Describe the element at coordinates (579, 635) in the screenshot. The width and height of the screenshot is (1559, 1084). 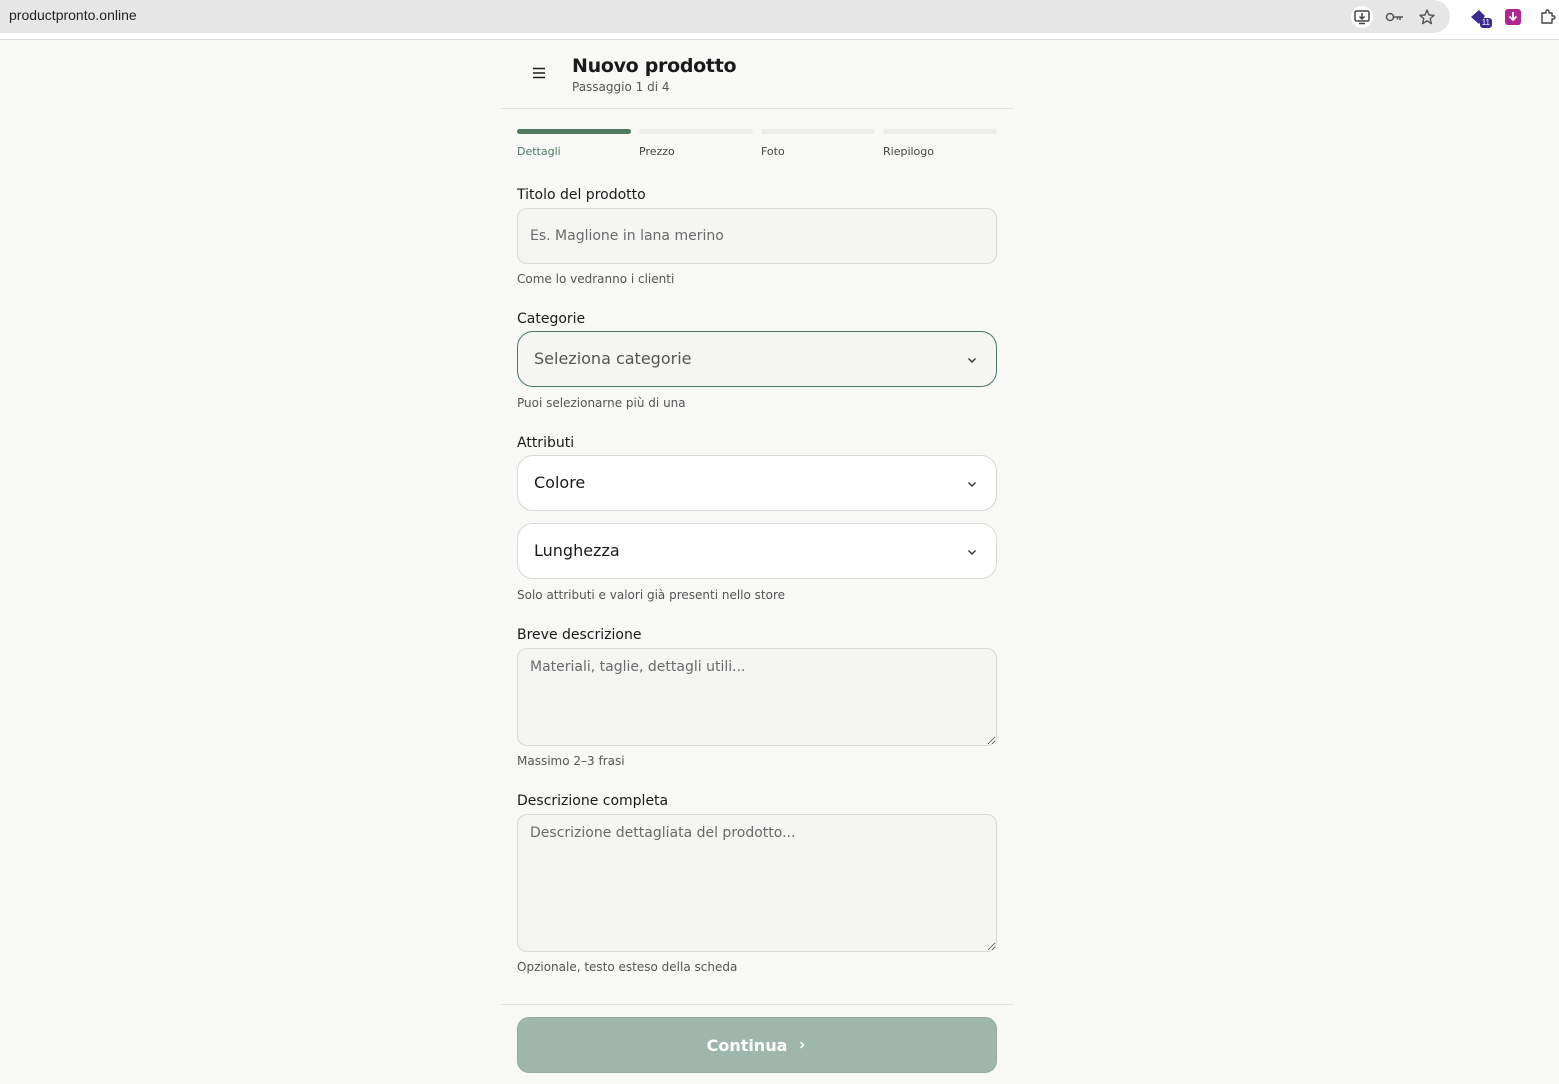
I see `short-description-label: Breve descrizione` at that location.